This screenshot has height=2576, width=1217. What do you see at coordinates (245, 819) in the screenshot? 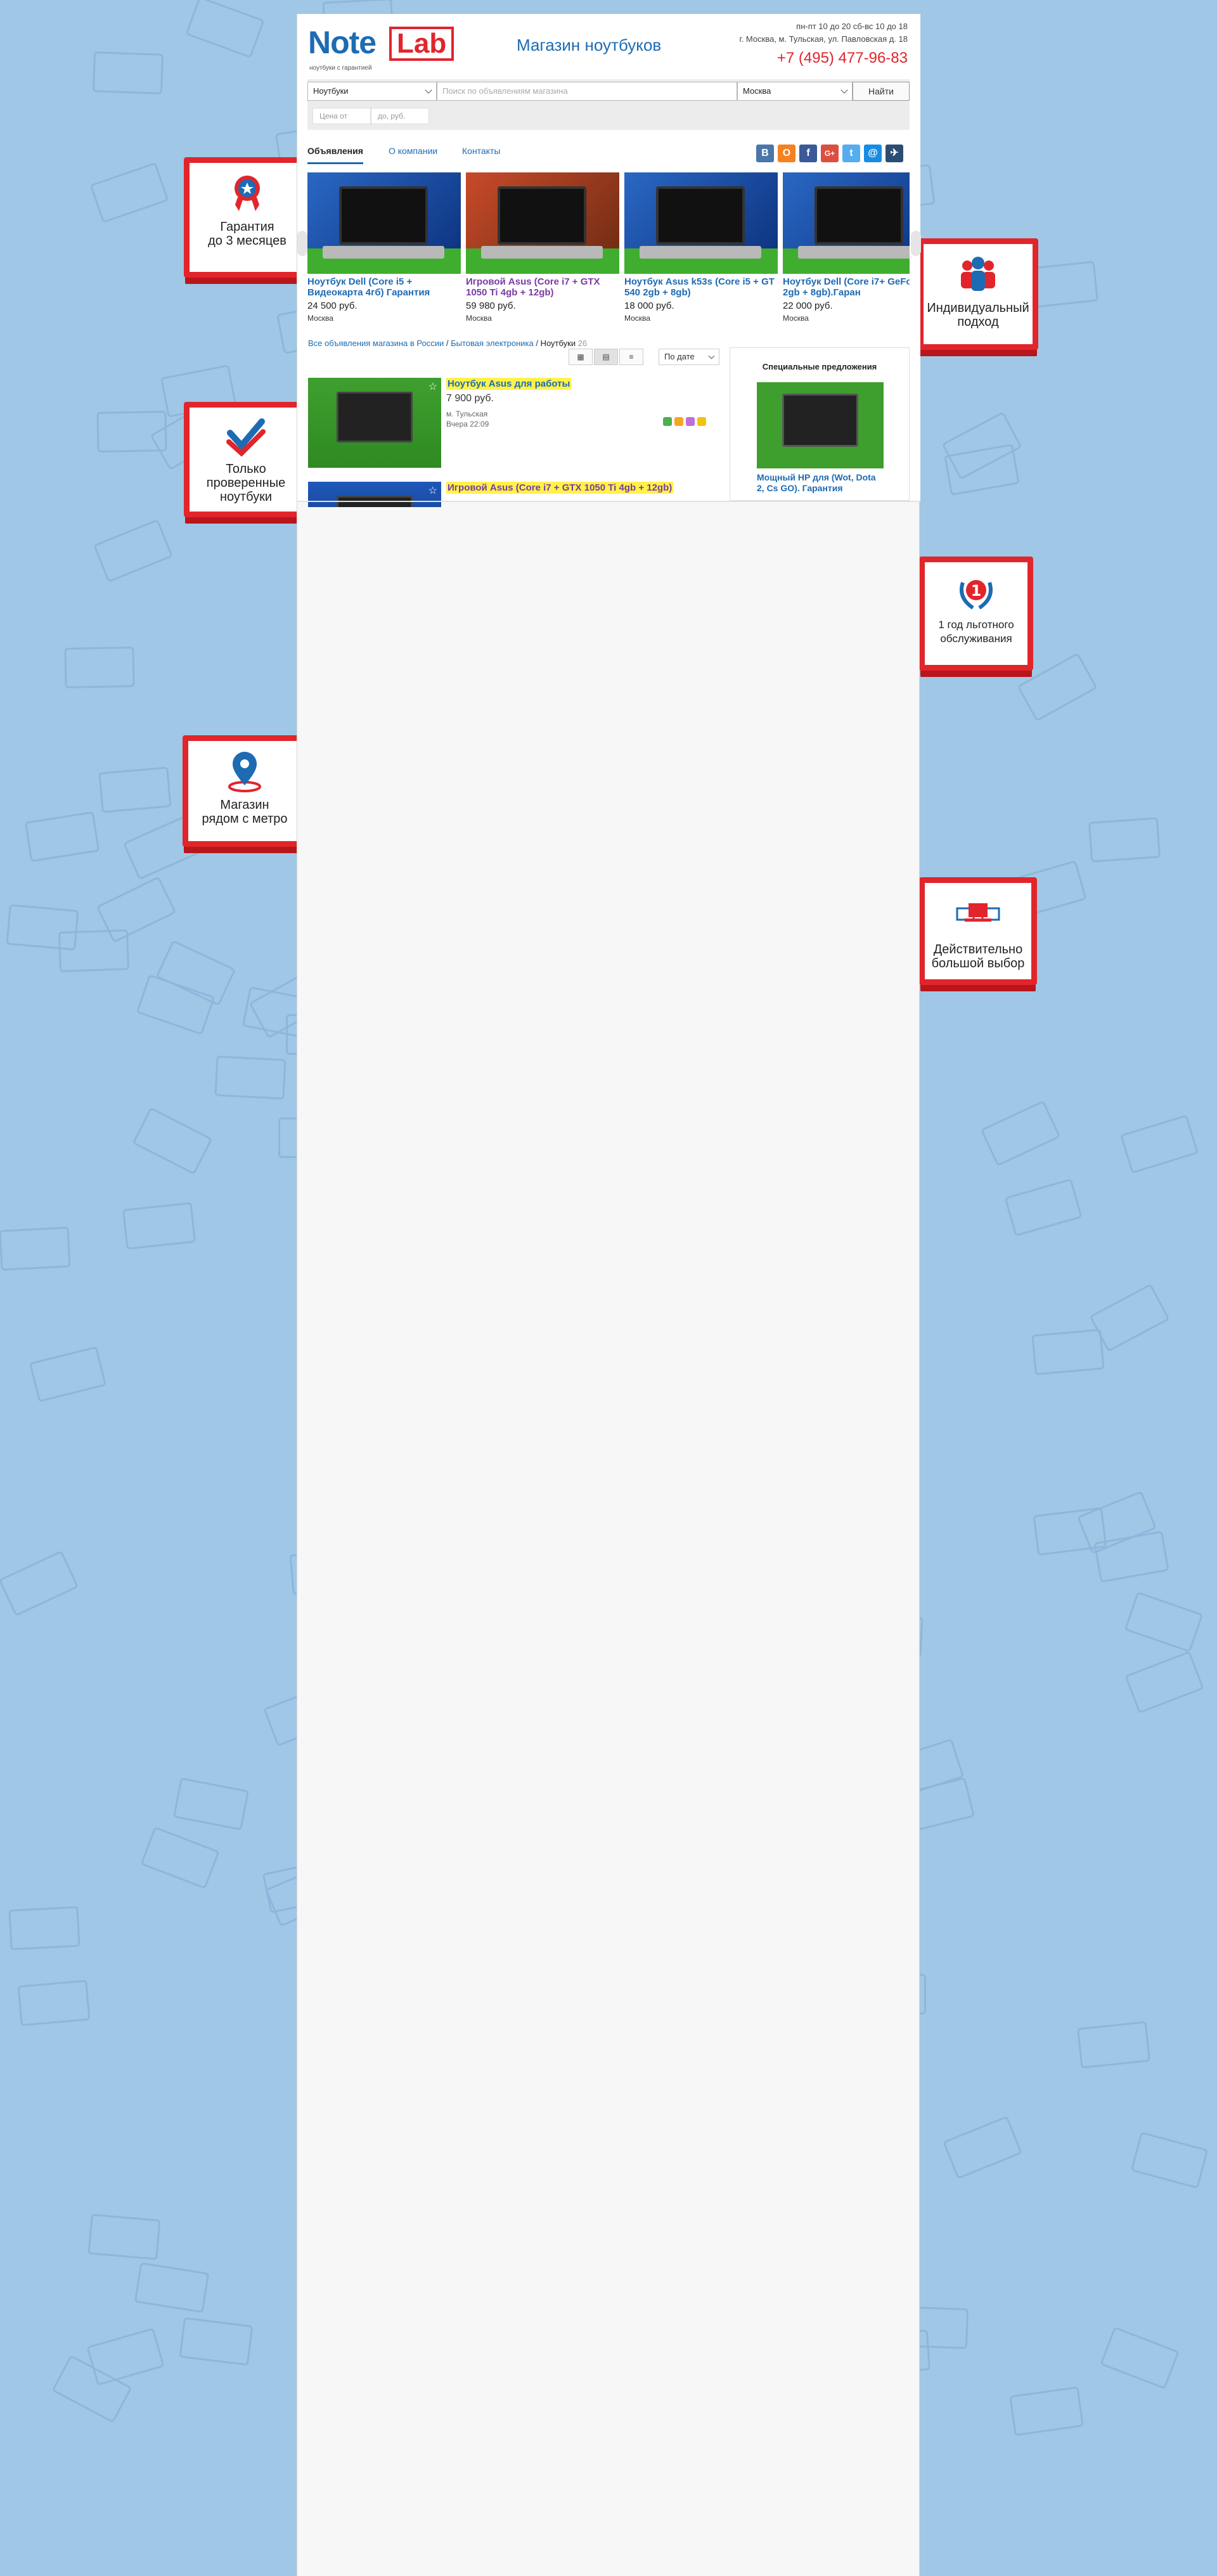
I see `badge-metro-line2: рядом с метро` at bounding box center [245, 819].